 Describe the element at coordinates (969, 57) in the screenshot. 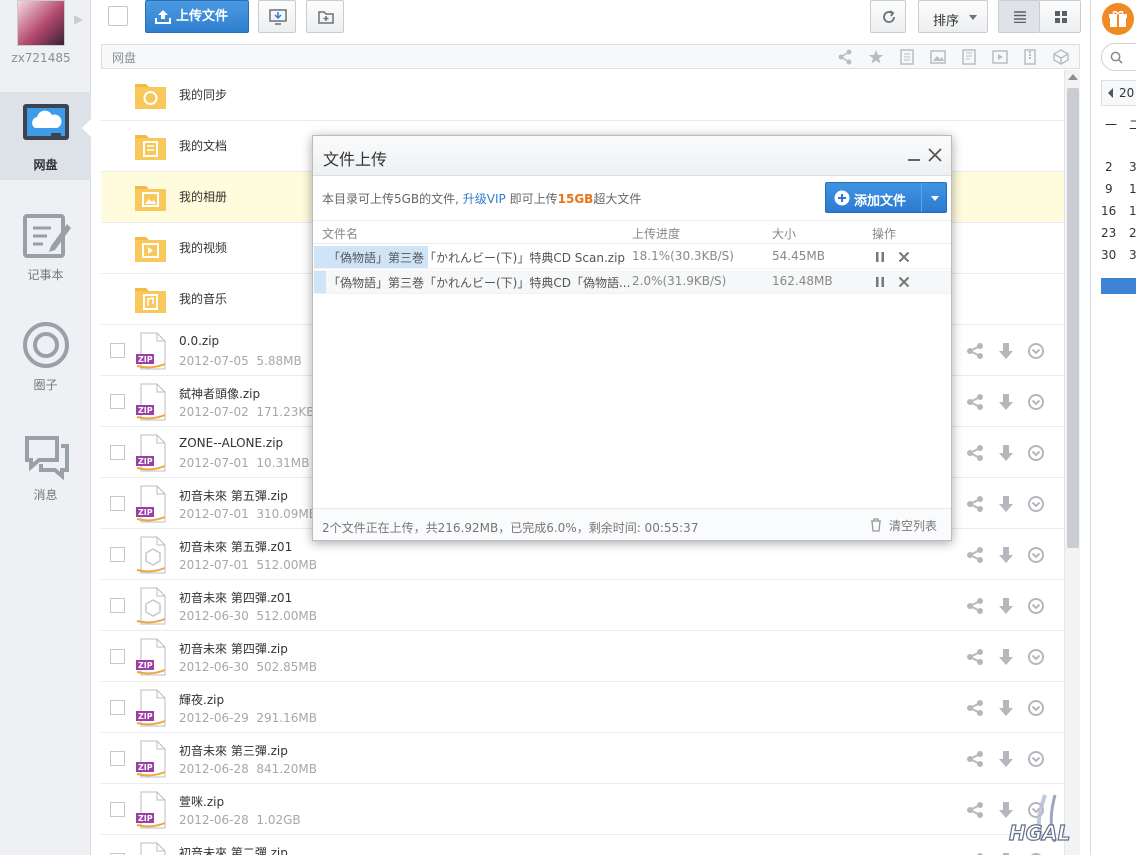

I see `text-filter-icon` at that location.